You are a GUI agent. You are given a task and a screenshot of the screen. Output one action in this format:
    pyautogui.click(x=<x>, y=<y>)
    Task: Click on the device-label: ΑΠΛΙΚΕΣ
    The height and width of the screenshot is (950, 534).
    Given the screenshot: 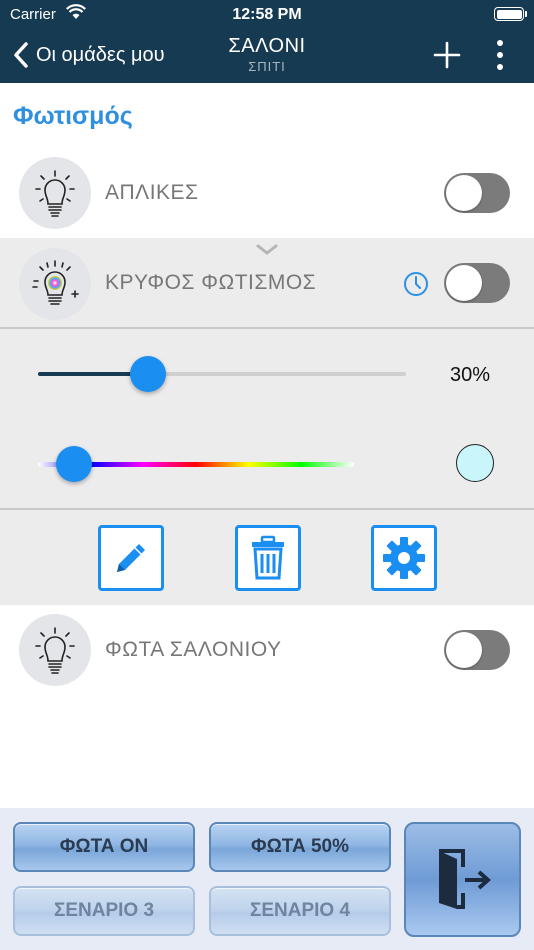 What is the action you would take?
    pyautogui.click(x=152, y=192)
    